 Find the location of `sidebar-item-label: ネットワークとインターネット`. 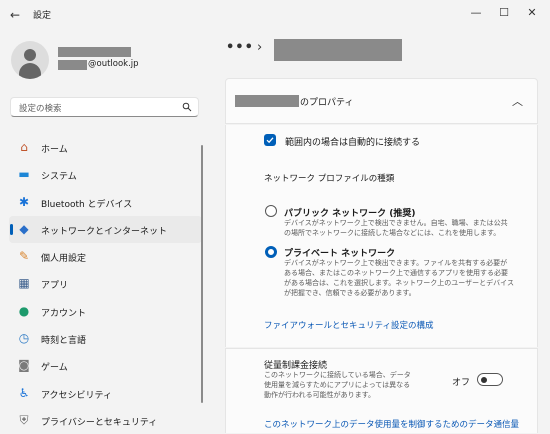

sidebar-item-label: ネットワークとインターネット is located at coordinates (104, 231).